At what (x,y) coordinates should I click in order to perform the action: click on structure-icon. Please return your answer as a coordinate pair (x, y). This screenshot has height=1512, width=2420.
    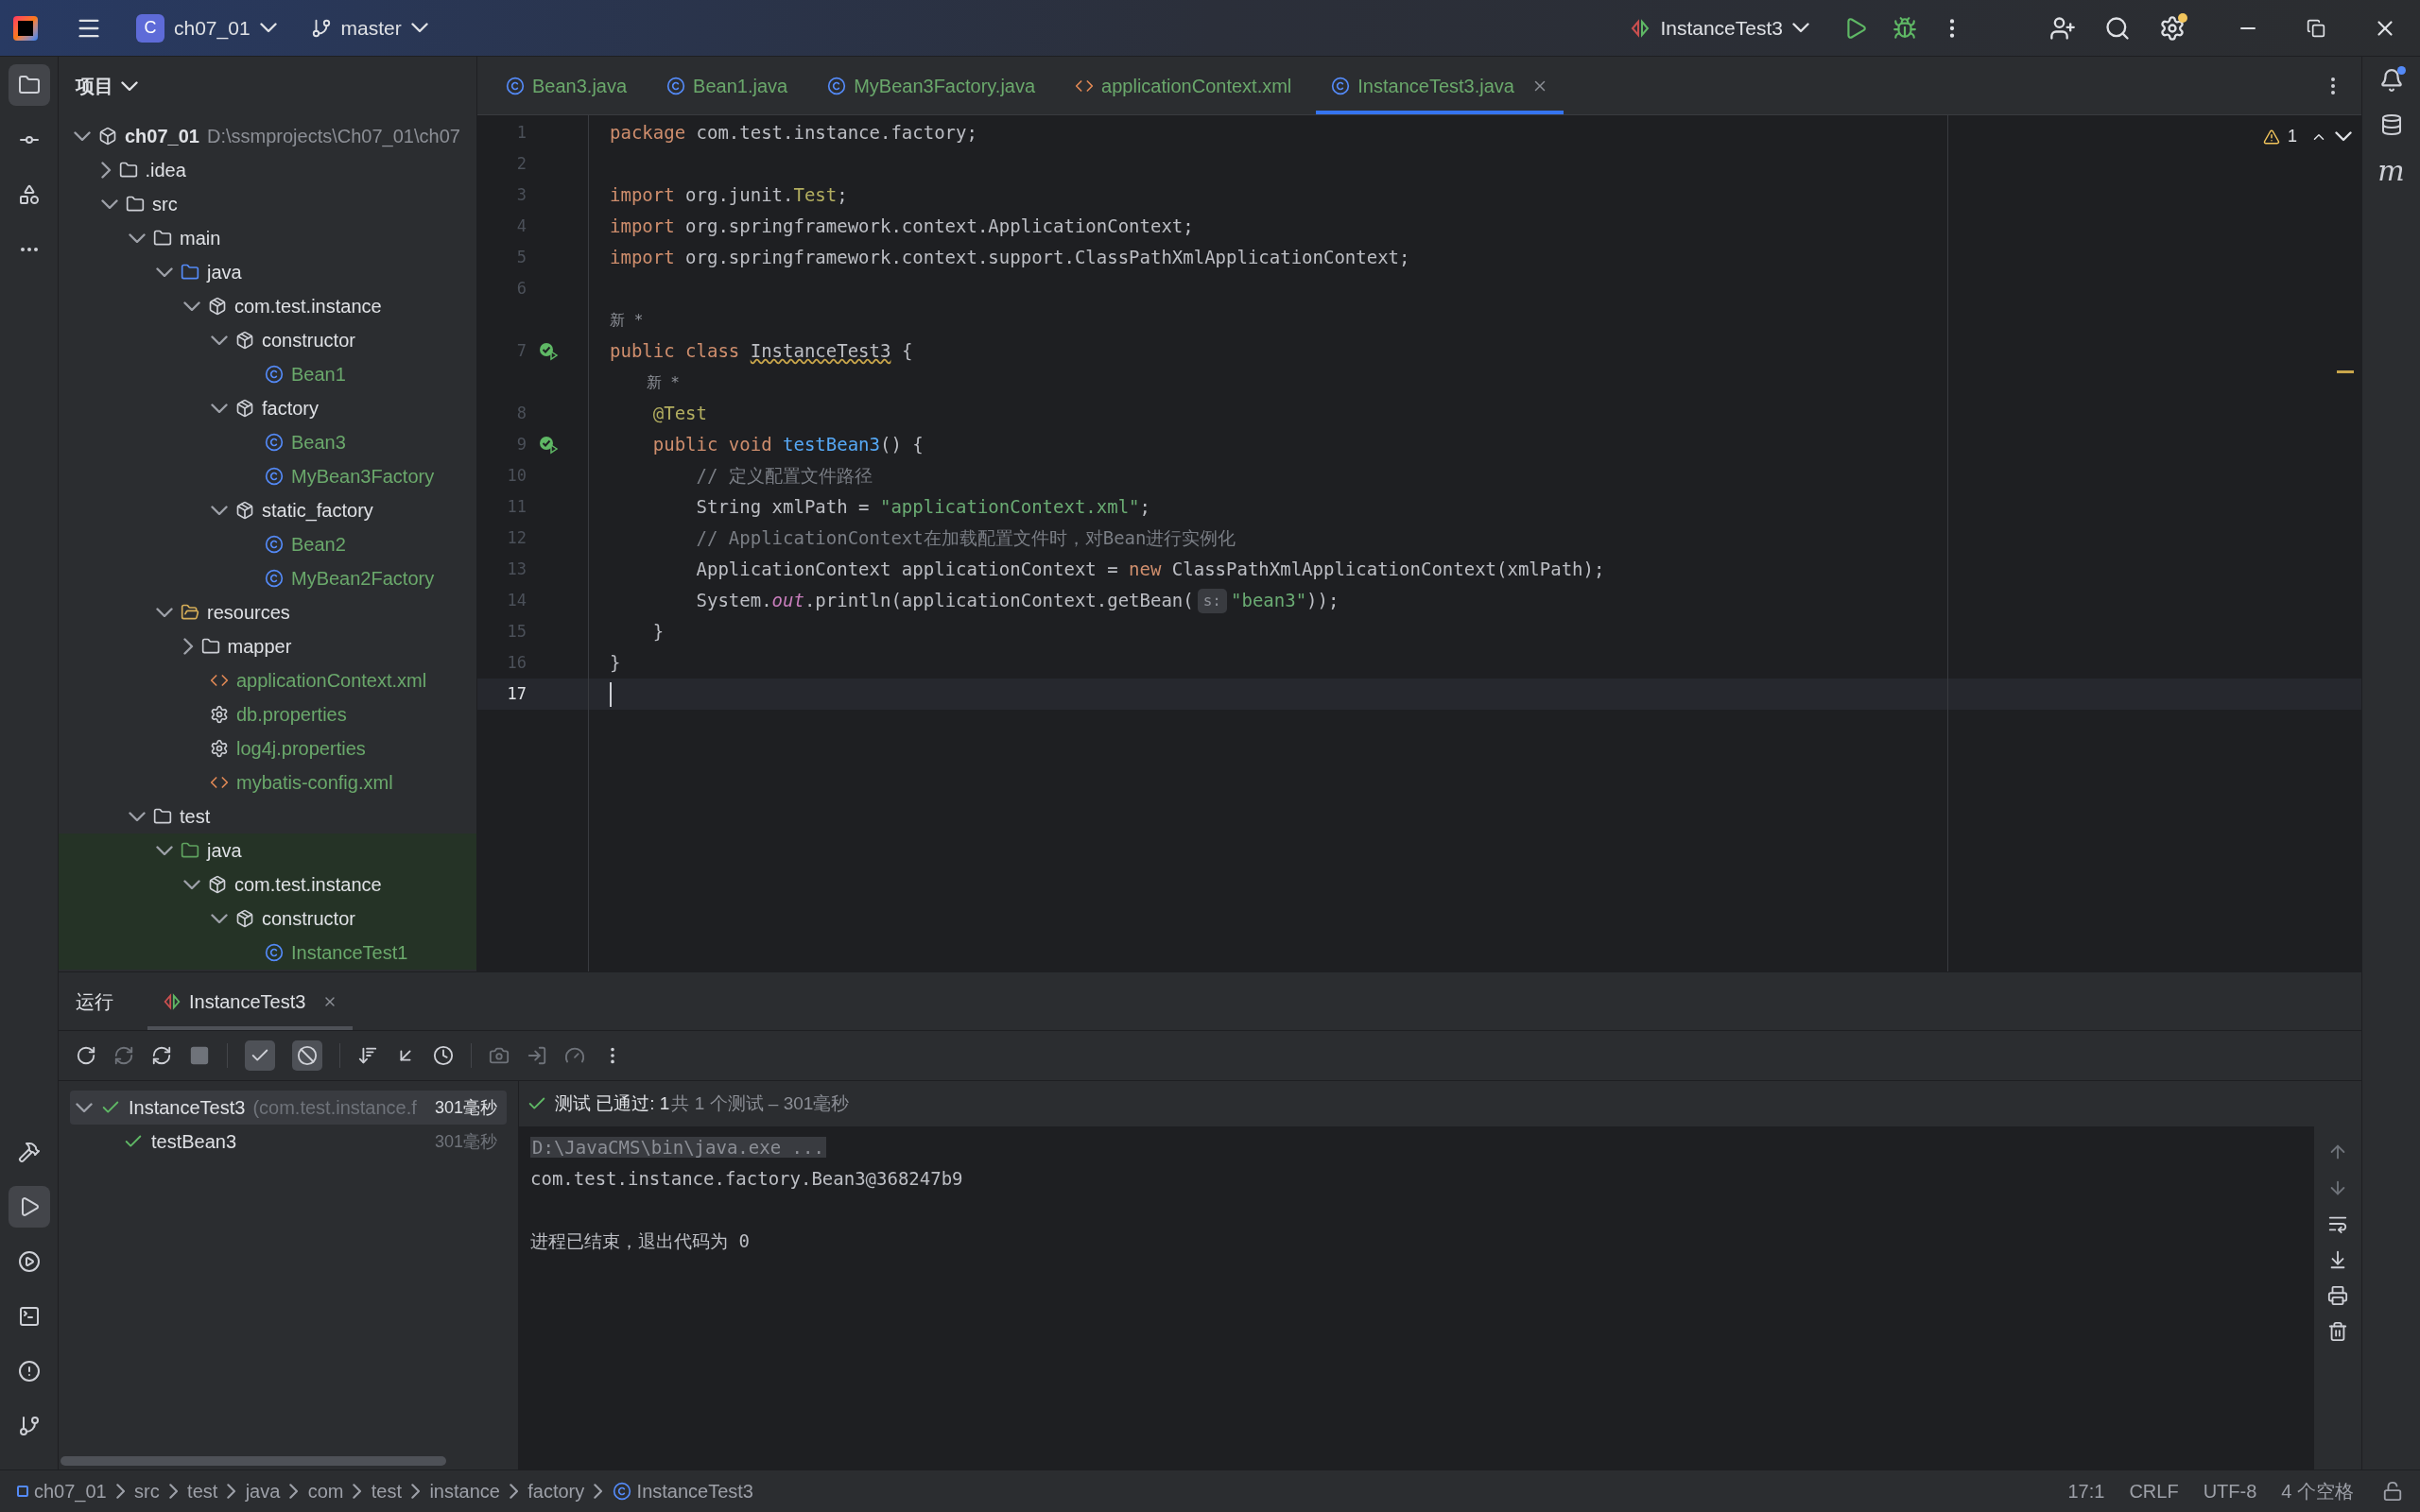
    Looking at the image, I should click on (29, 194).